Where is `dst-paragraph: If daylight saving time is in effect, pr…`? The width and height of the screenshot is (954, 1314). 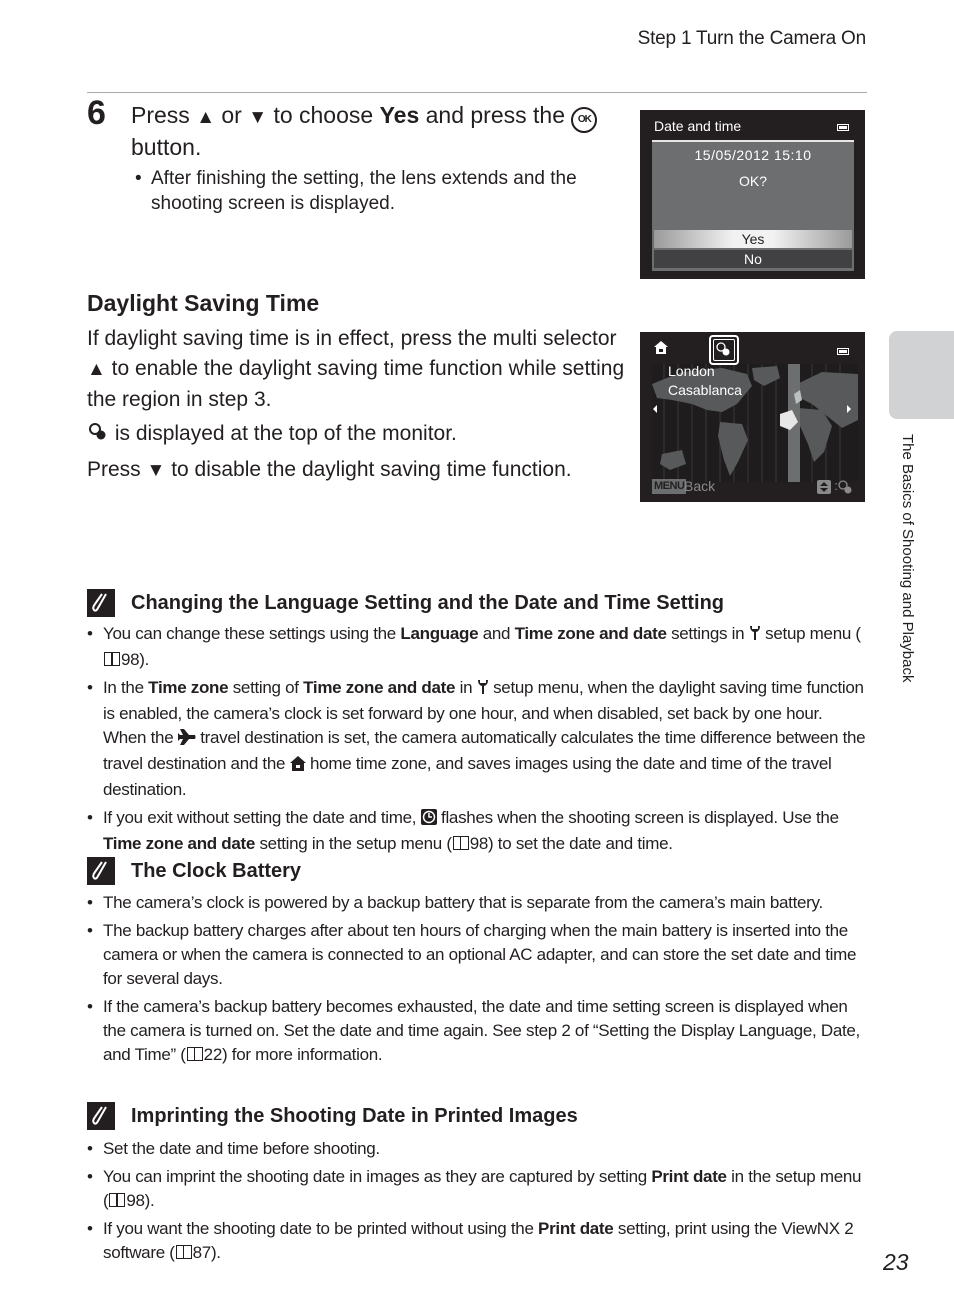
dst-paragraph: If daylight saving time is in effect, pr… is located at coordinates (359, 369).